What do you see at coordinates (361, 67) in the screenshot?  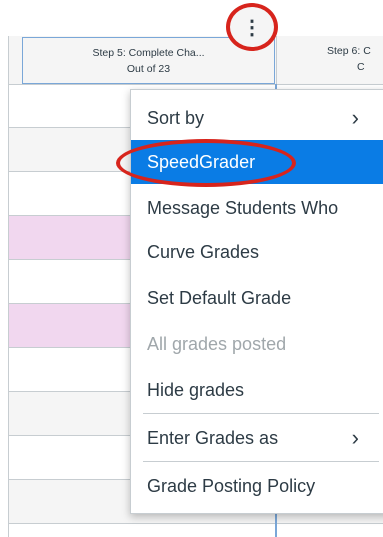 I see `column-header-step6-points: C` at bounding box center [361, 67].